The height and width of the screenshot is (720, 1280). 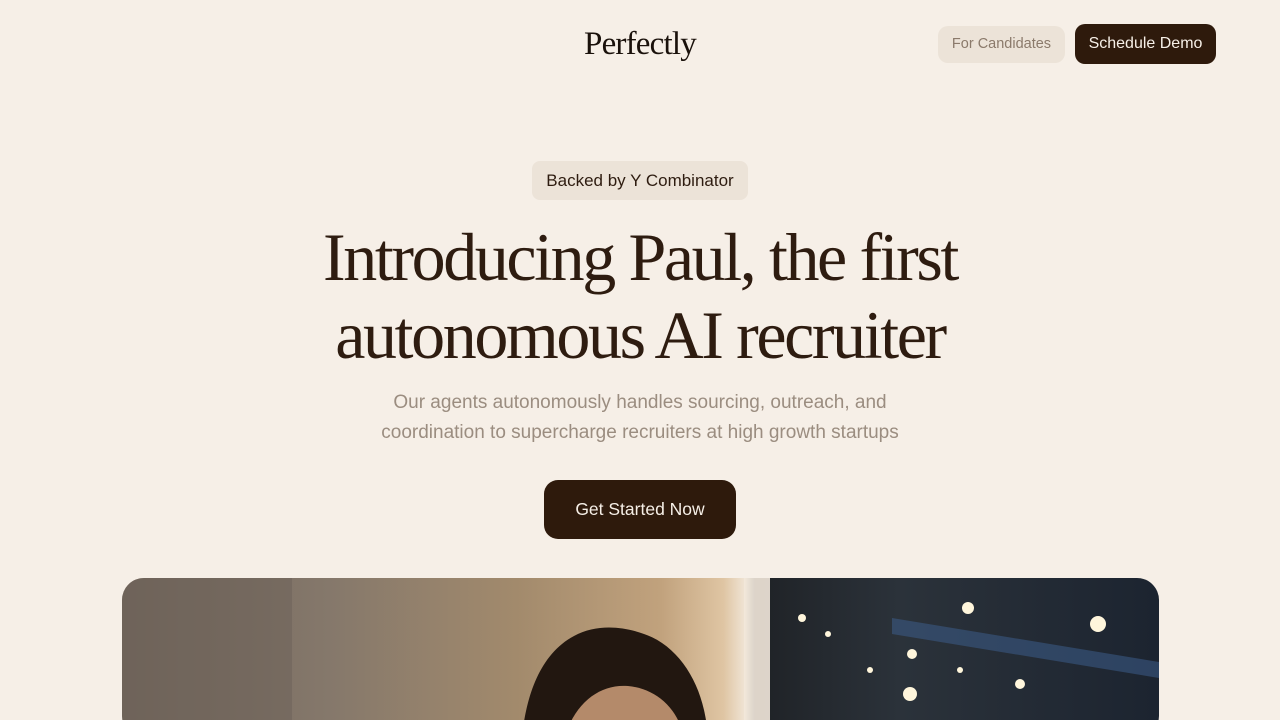 What do you see at coordinates (757, 649) in the screenshot?
I see `doorframe` at bounding box center [757, 649].